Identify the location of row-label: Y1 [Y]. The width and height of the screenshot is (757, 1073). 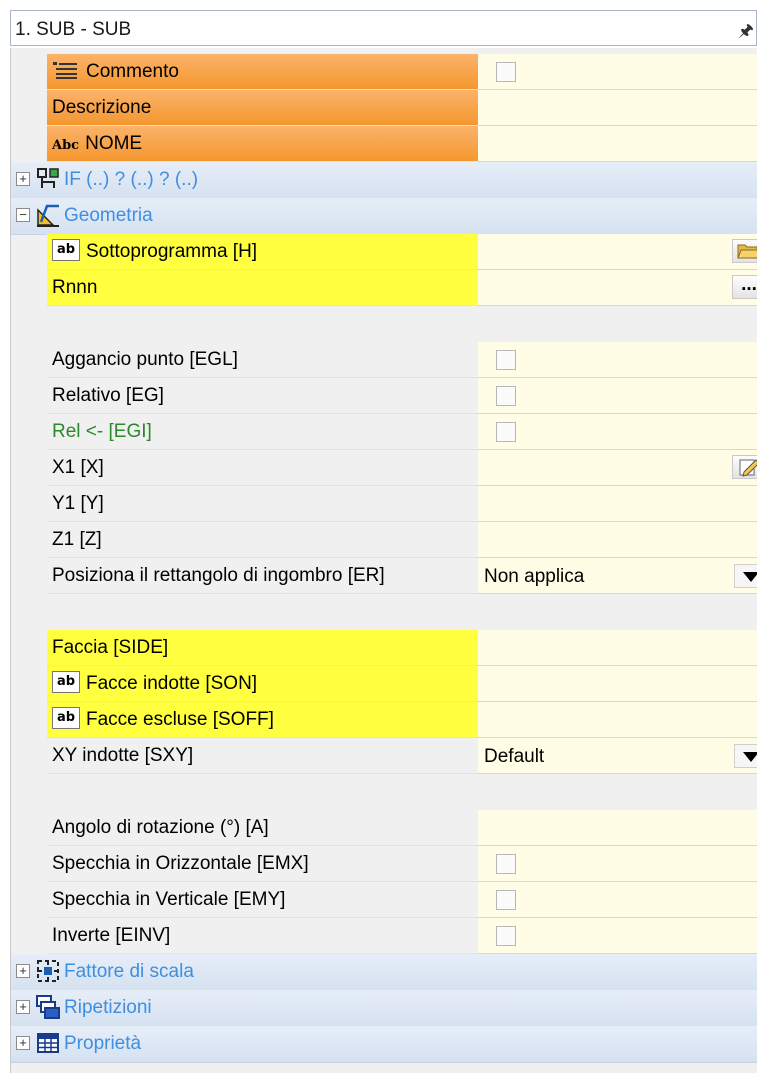
(263, 504).